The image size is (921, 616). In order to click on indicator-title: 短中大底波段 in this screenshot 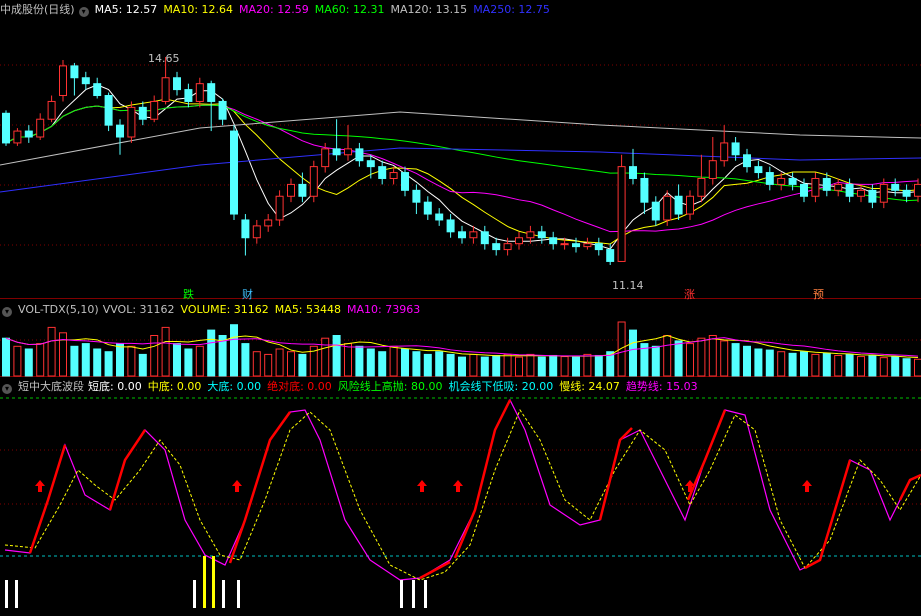, I will do `click(51, 386)`.